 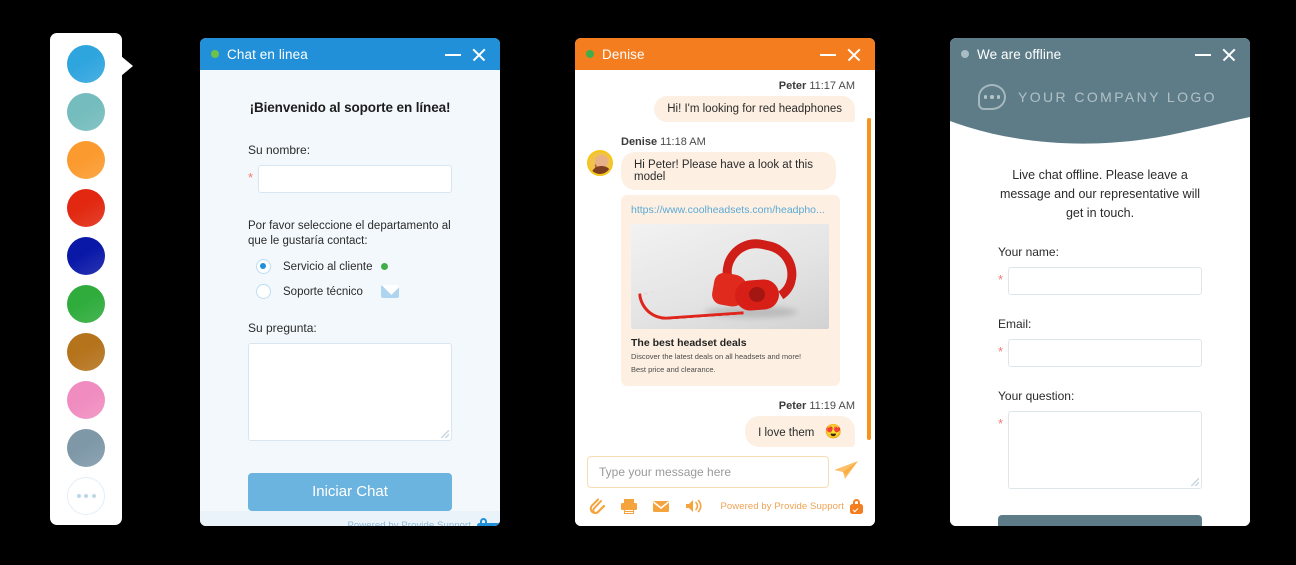 What do you see at coordinates (1105, 353) in the screenshot?
I see `email-input` at bounding box center [1105, 353].